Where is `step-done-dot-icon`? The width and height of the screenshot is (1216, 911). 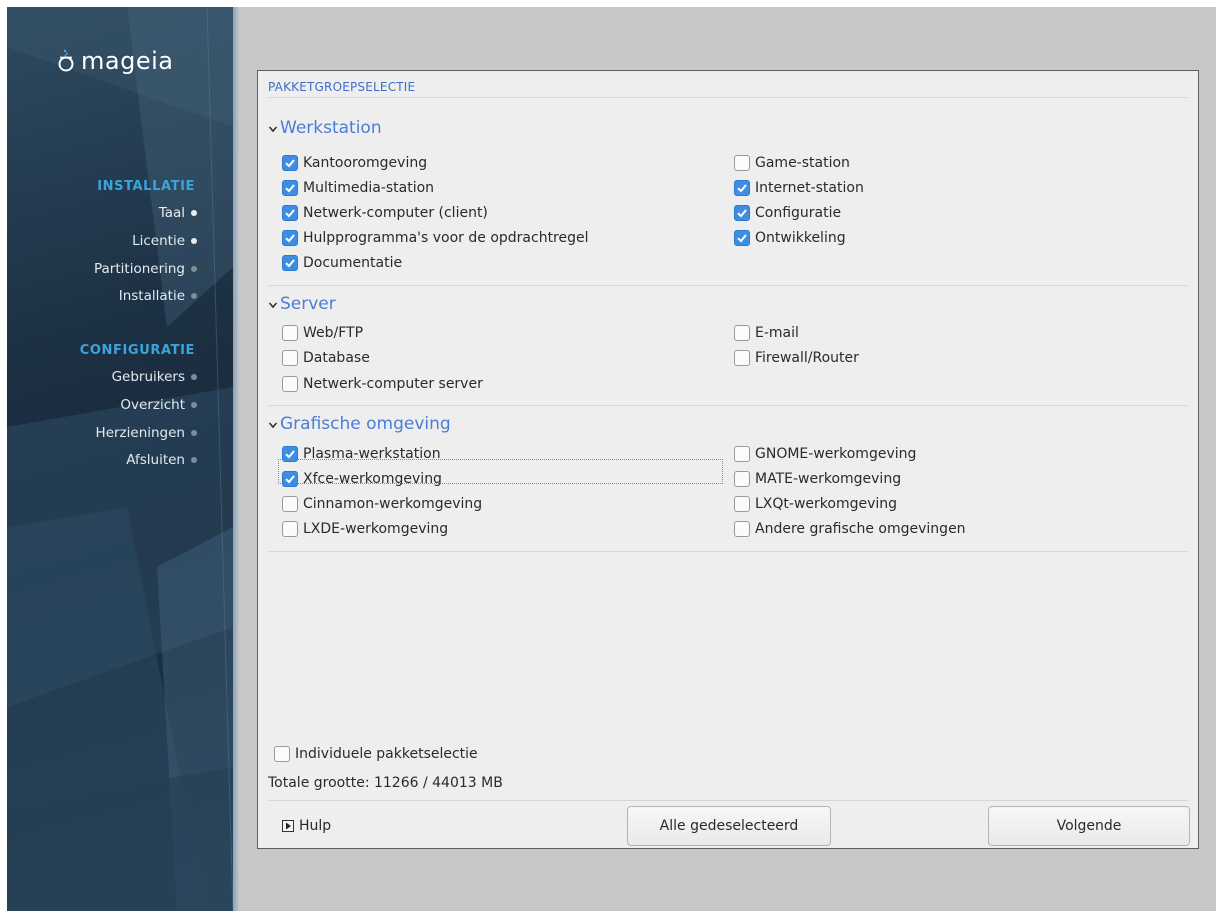 step-done-dot-icon is located at coordinates (194, 213).